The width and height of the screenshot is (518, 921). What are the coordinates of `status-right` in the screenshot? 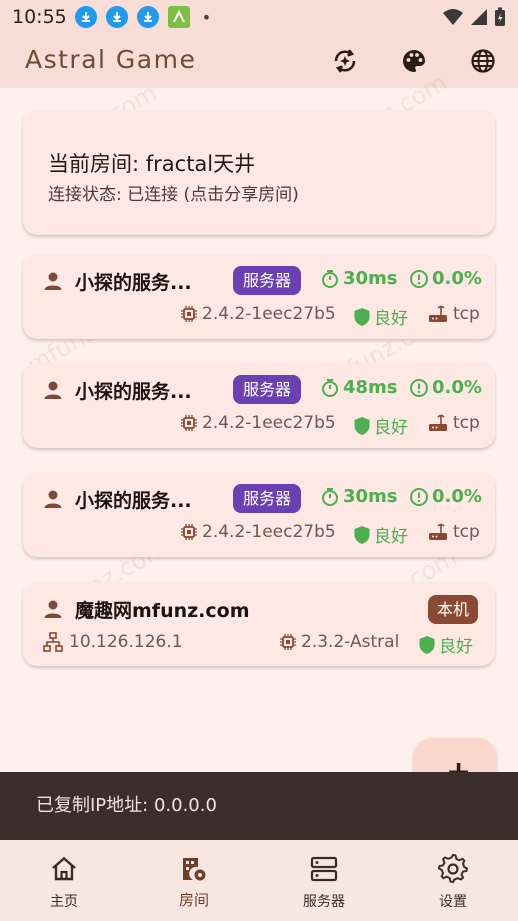 It's located at (474, 17).